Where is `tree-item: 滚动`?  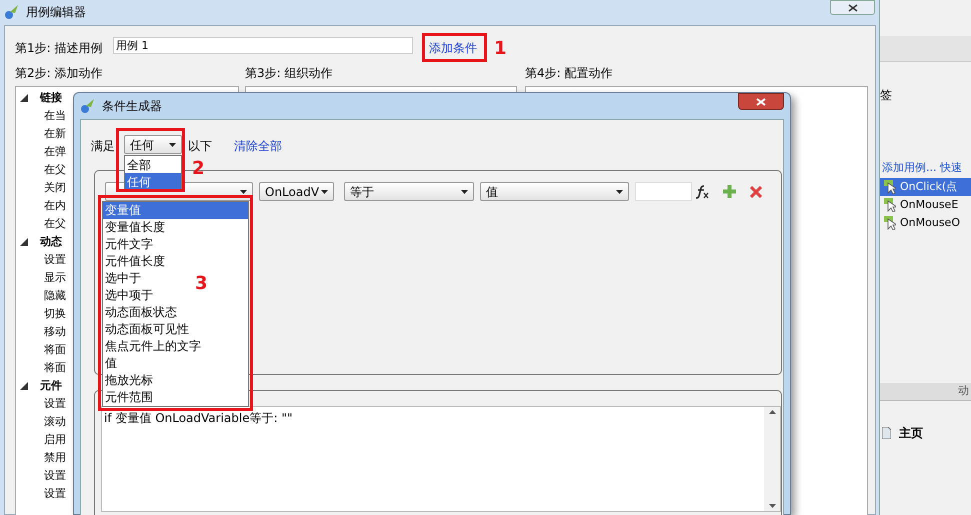 tree-item: 滚动 is located at coordinates (55, 422).